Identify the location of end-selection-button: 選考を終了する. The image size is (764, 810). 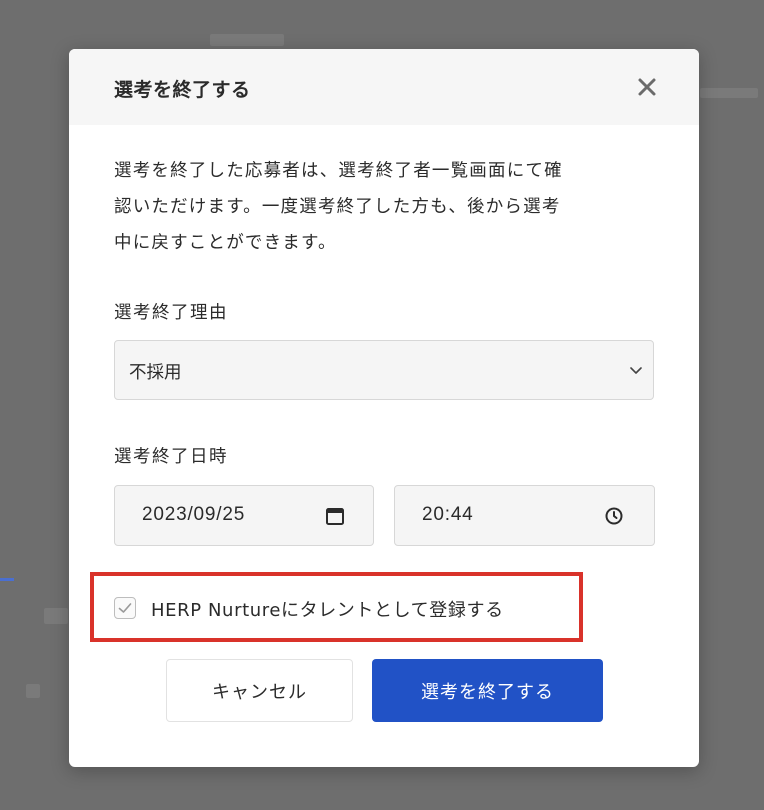
(487, 690).